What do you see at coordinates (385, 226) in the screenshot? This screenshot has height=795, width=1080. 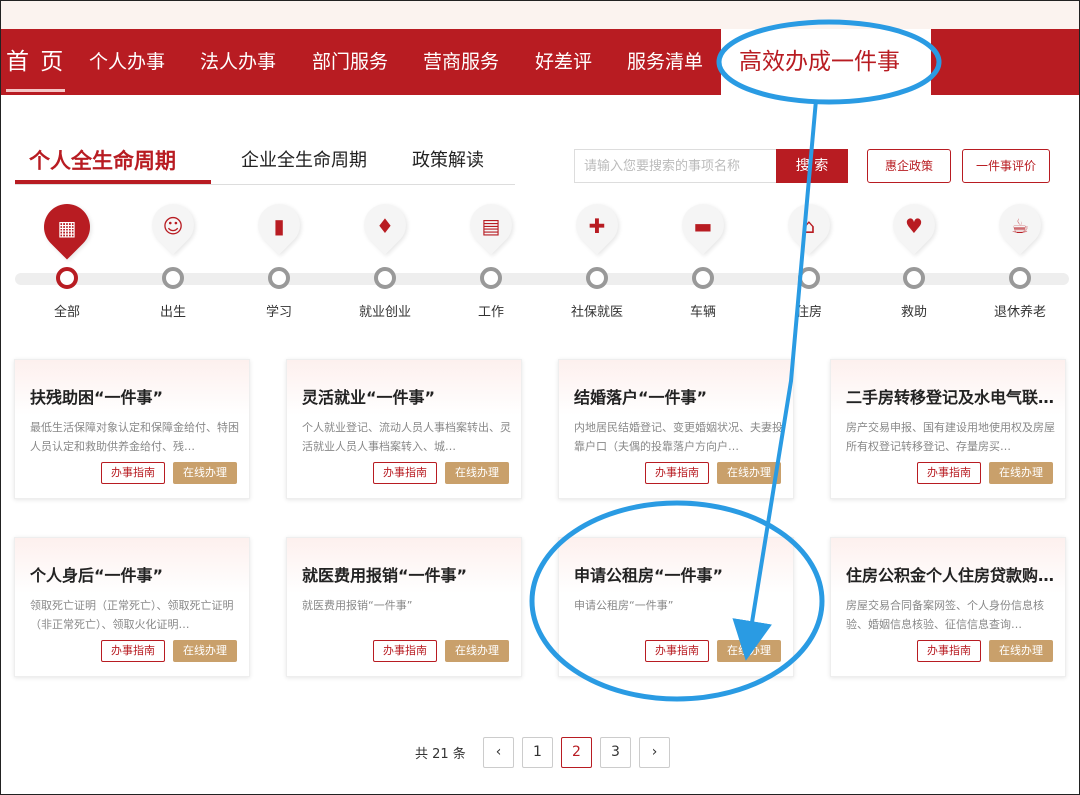 I see `briefcase-tie-icon: ♦` at bounding box center [385, 226].